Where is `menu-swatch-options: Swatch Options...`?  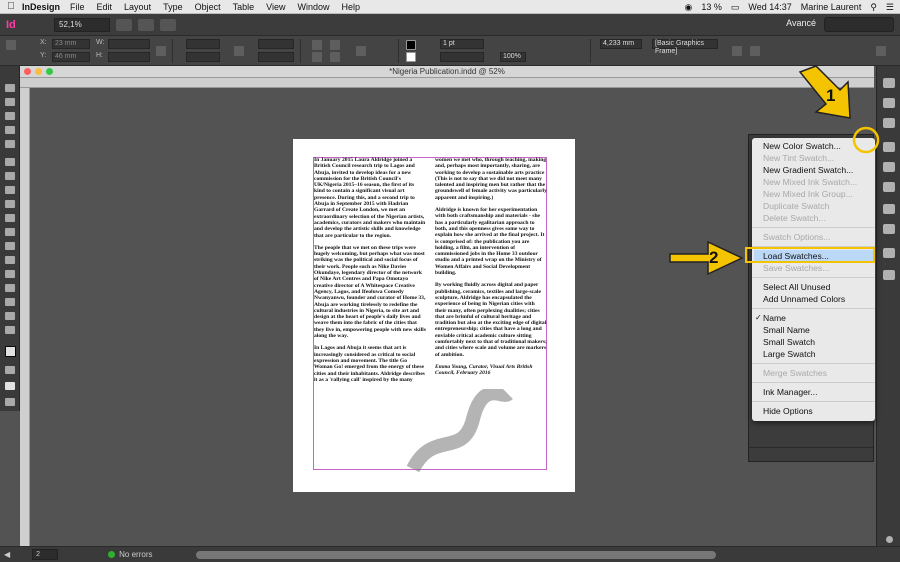
menu-swatch-options: Swatch Options... is located at coordinates (817, 237).